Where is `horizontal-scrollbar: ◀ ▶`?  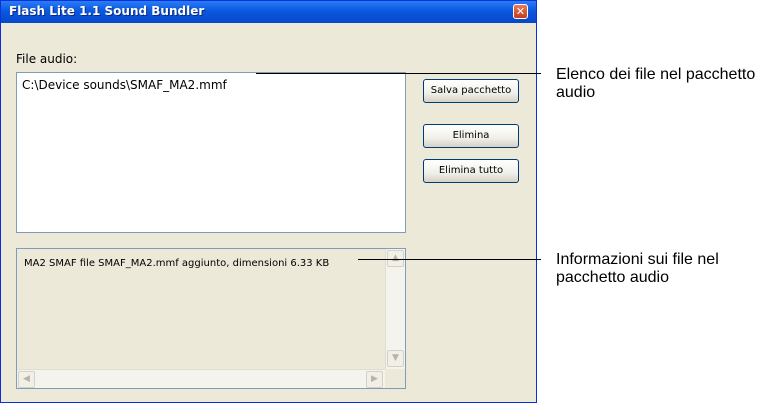 horizontal-scrollbar: ◀ ▶ is located at coordinates (201, 378).